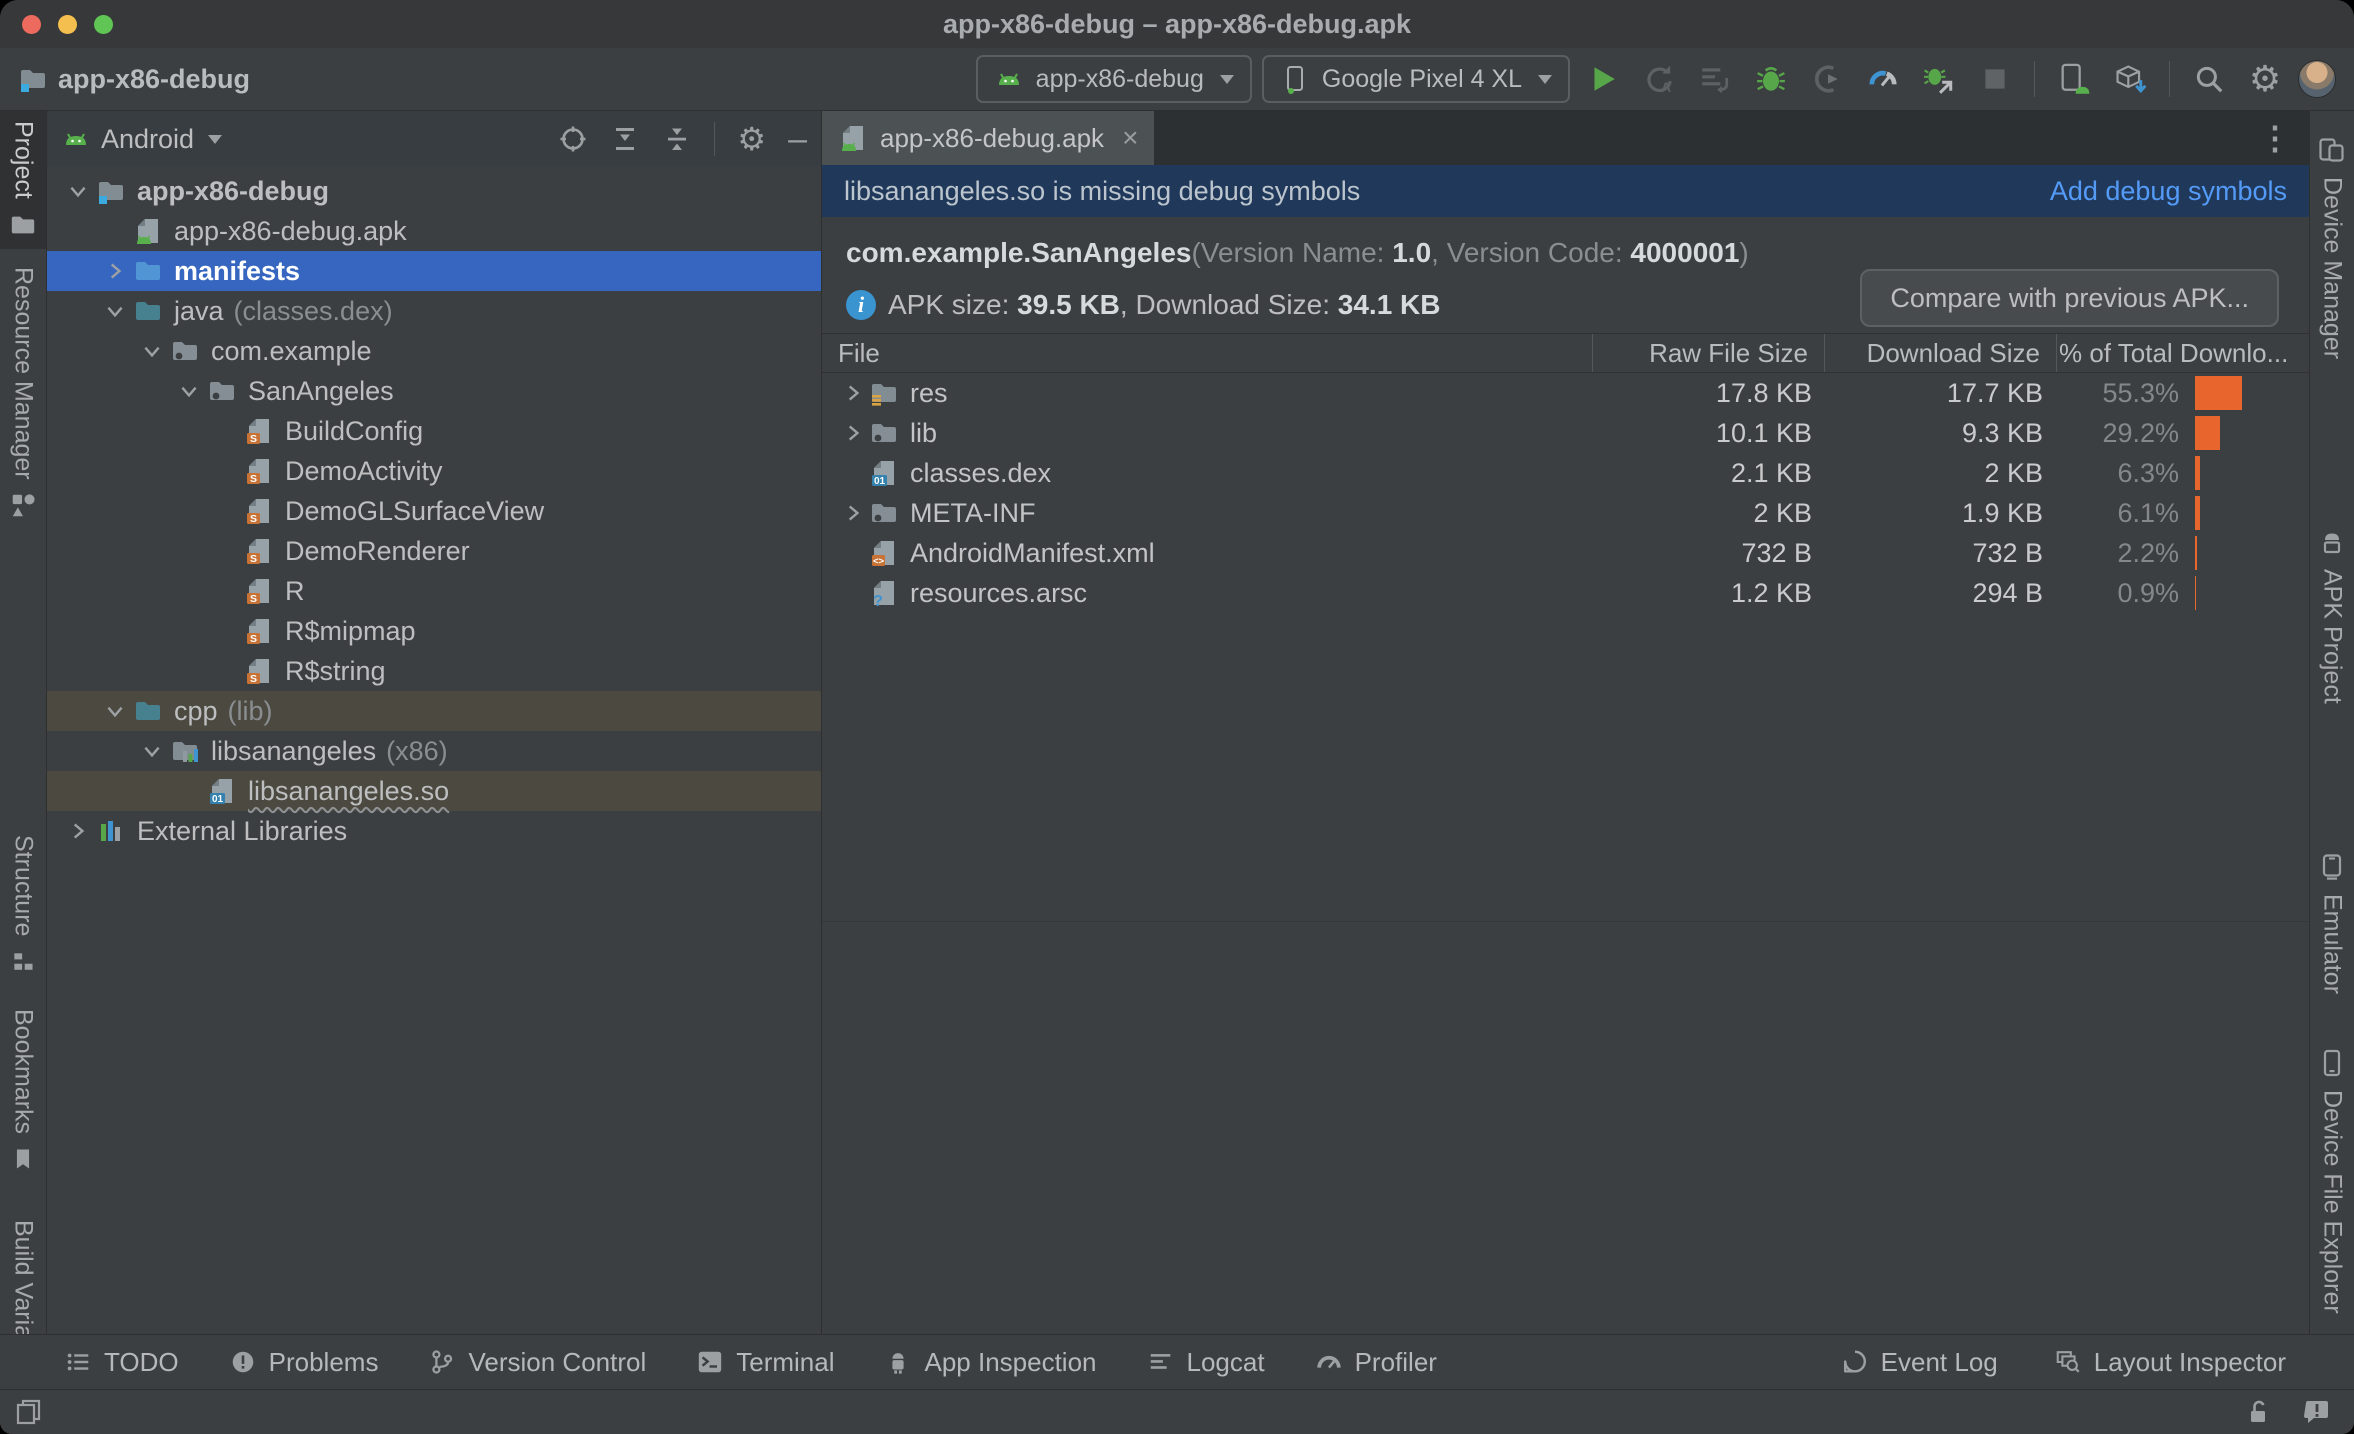 This screenshot has height=1434, width=2354. Describe the element at coordinates (434, 431) in the screenshot. I see `tree-item: S BuildConfig` at that location.